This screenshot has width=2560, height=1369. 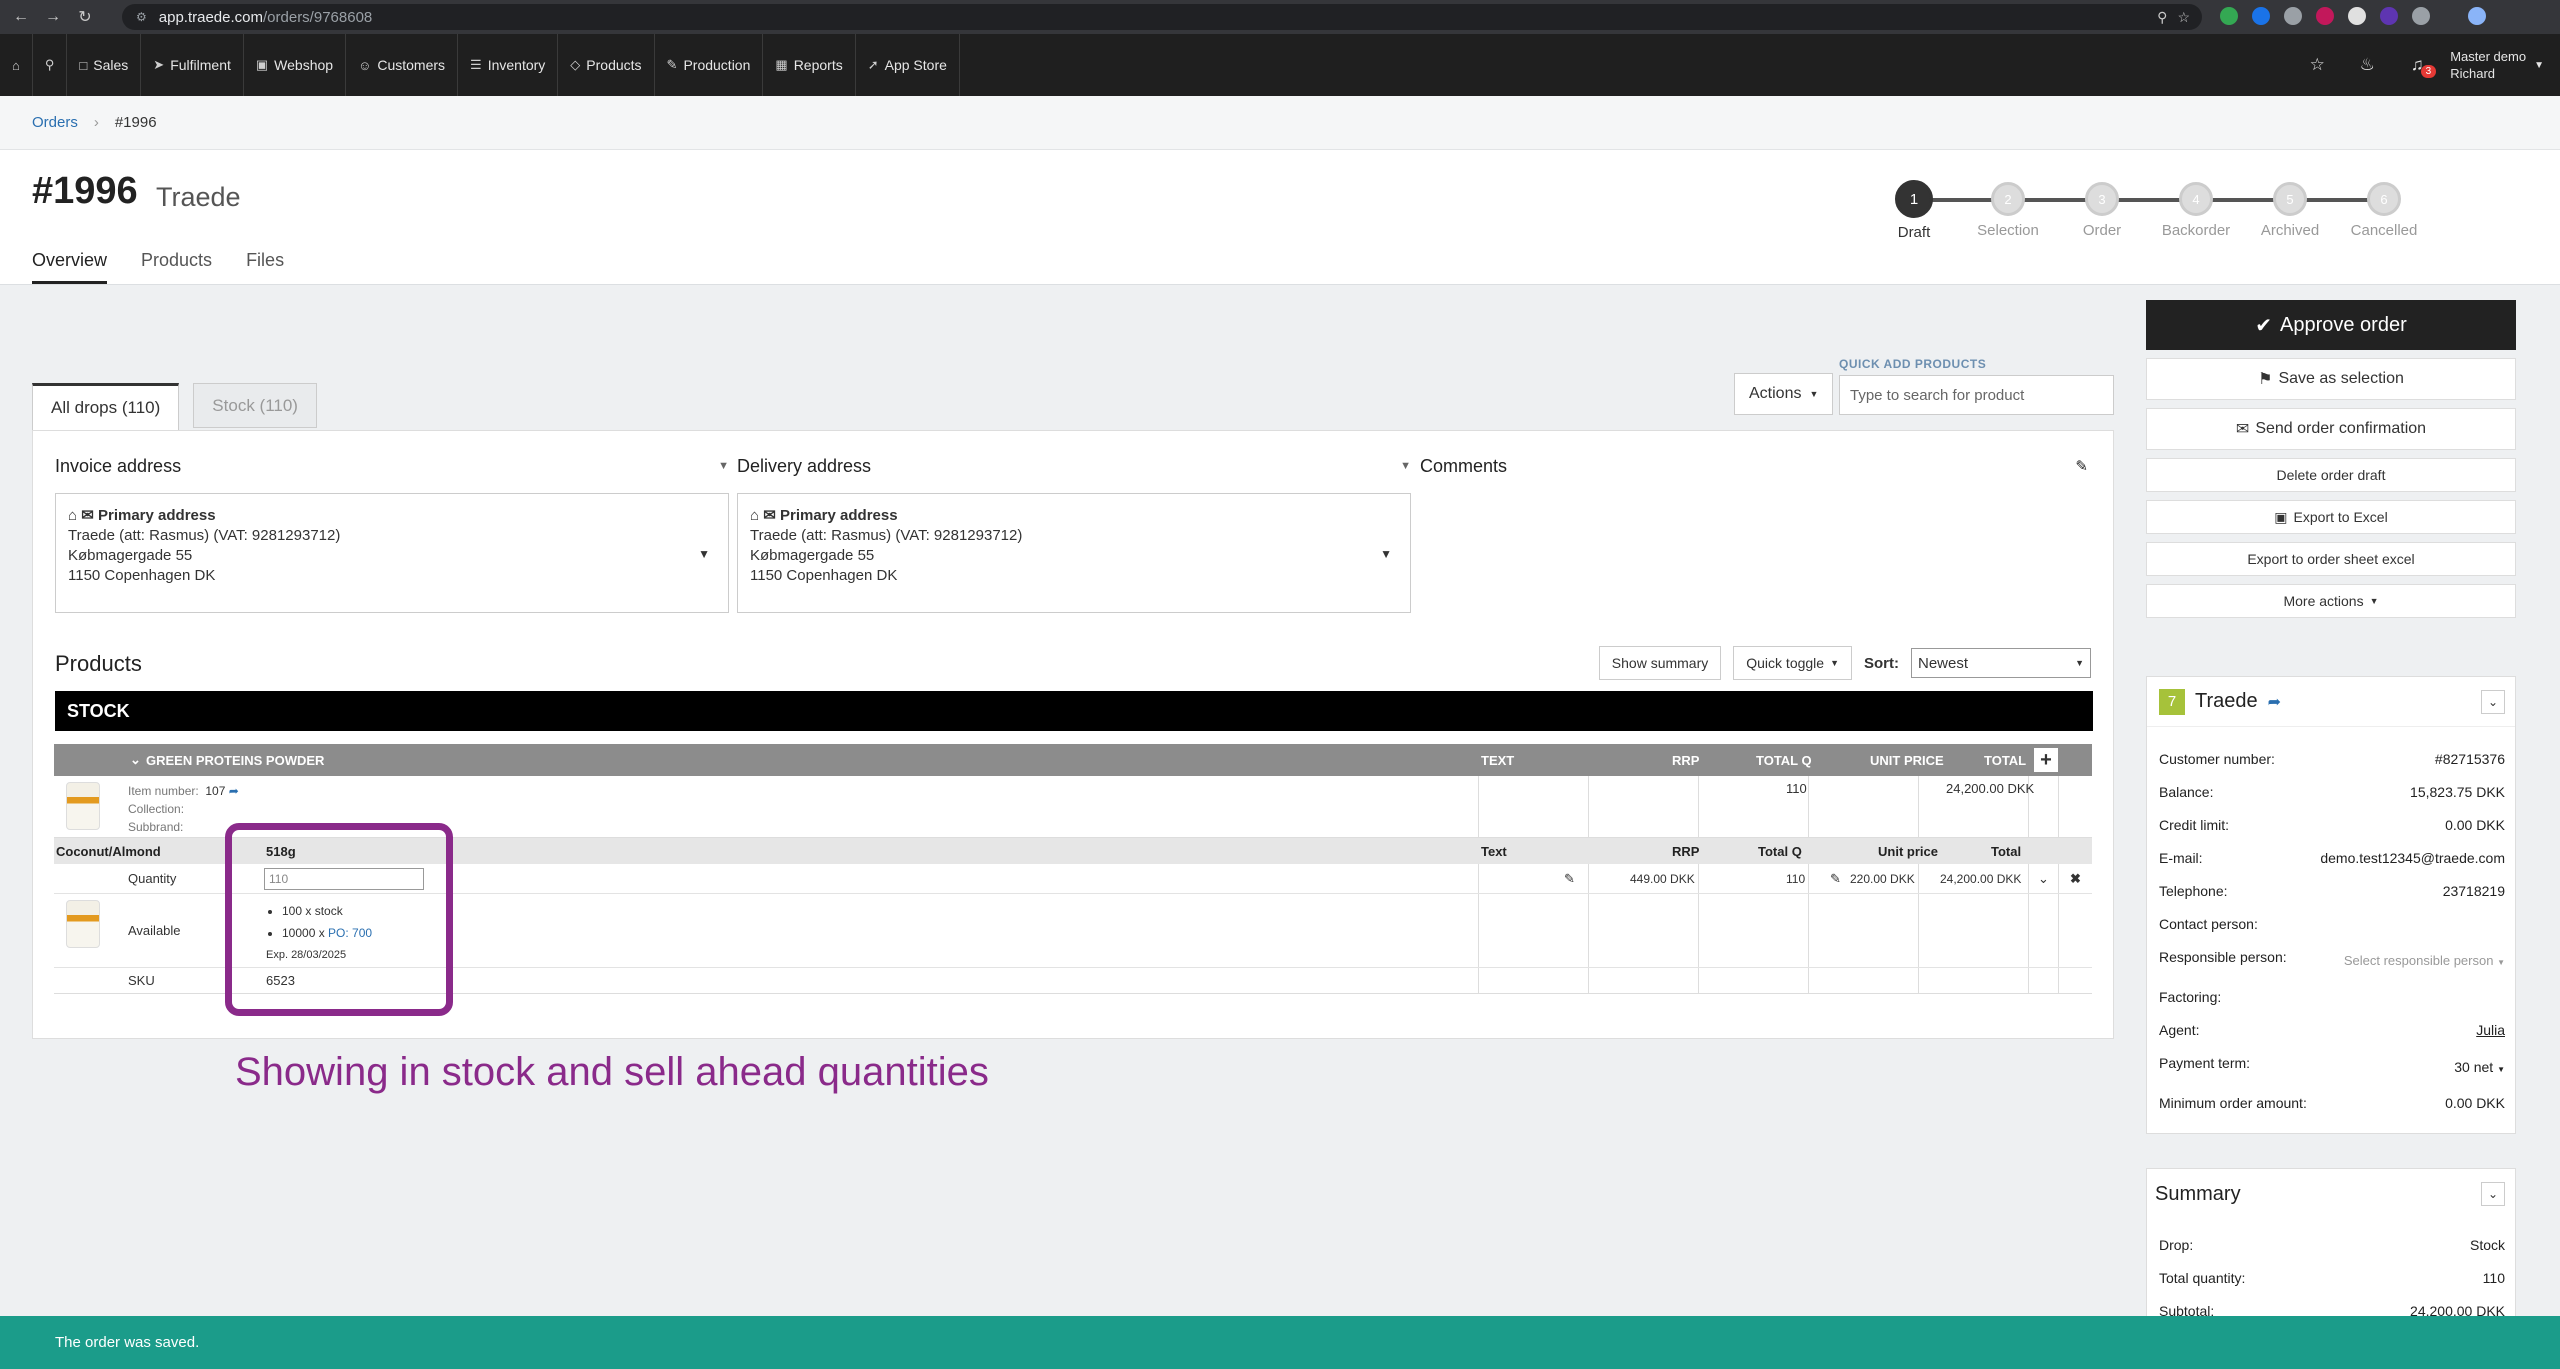 What do you see at coordinates (2233, 1103) in the screenshot?
I see `field-label: Minimum order amount:` at bounding box center [2233, 1103].